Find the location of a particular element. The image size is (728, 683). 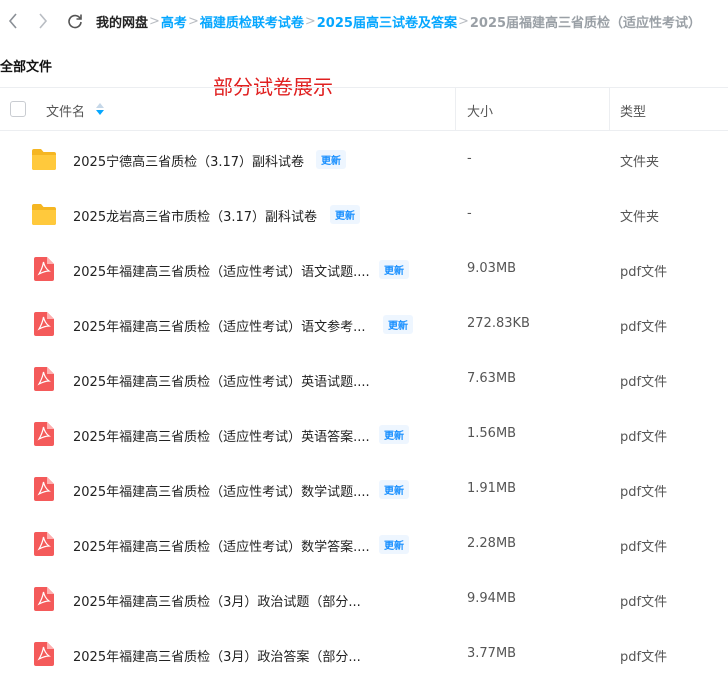

file-name: 2025龙岩高三省市质检（3.17）副科试卷 is located at coordinates (195, 215).